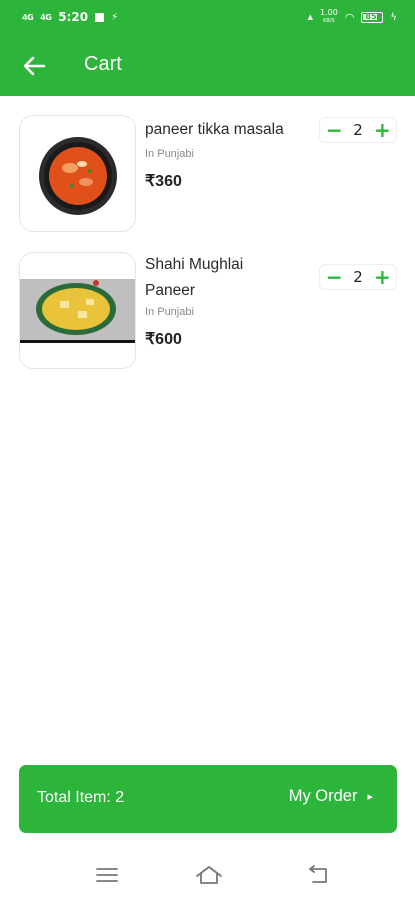 The image size is (415, 900). I want to click on my-order-button: My Order ▸, so click(331, 796).